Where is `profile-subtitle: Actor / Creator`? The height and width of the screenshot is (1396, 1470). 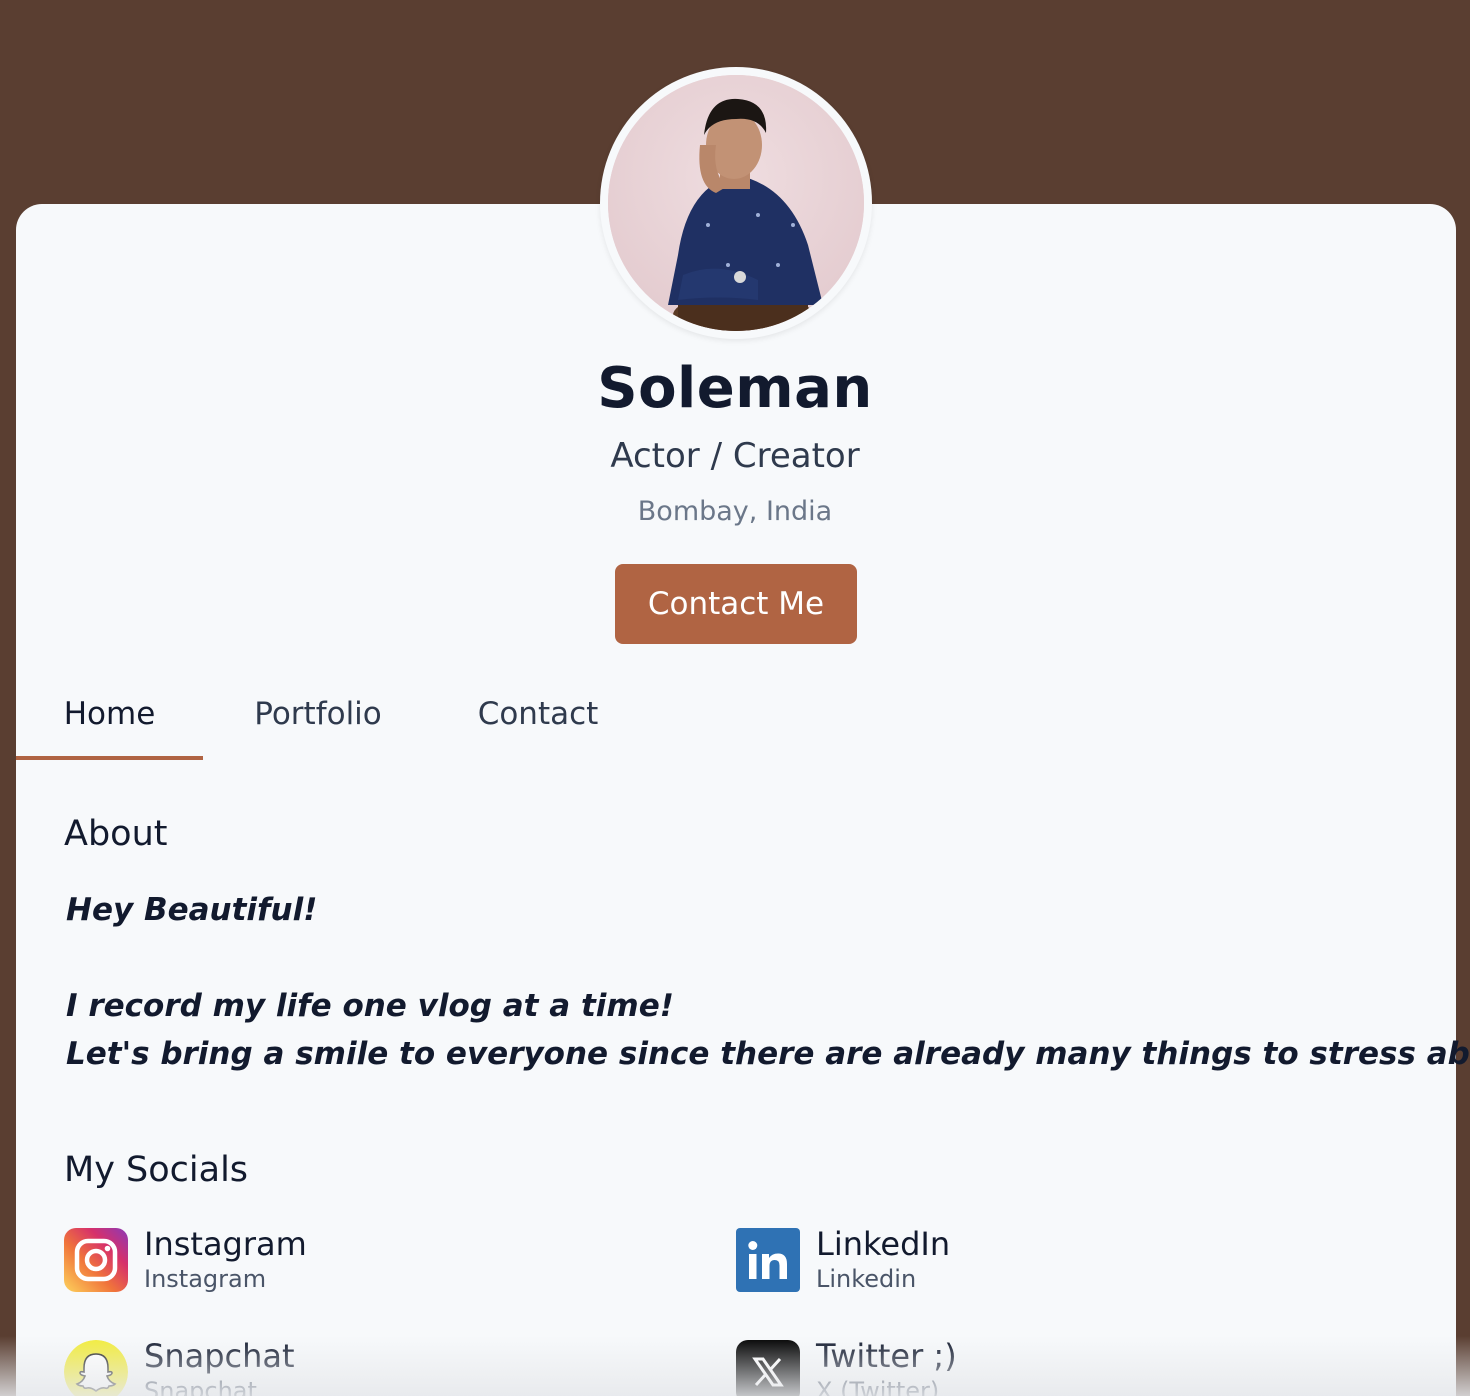 profile-subtitle: Actor / Creator is located at coordinates (735, 456).